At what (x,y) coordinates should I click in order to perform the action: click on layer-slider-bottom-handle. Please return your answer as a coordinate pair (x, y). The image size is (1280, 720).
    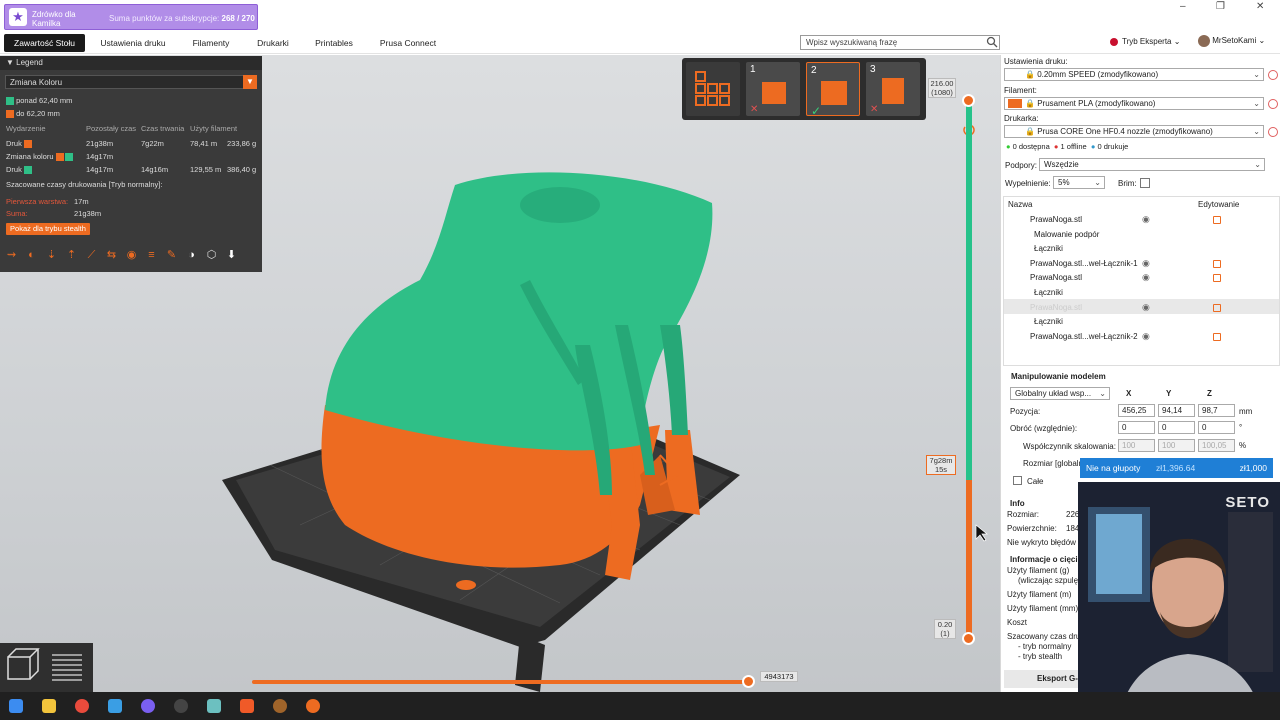
    Looking at the image, I should click on (968, 638).